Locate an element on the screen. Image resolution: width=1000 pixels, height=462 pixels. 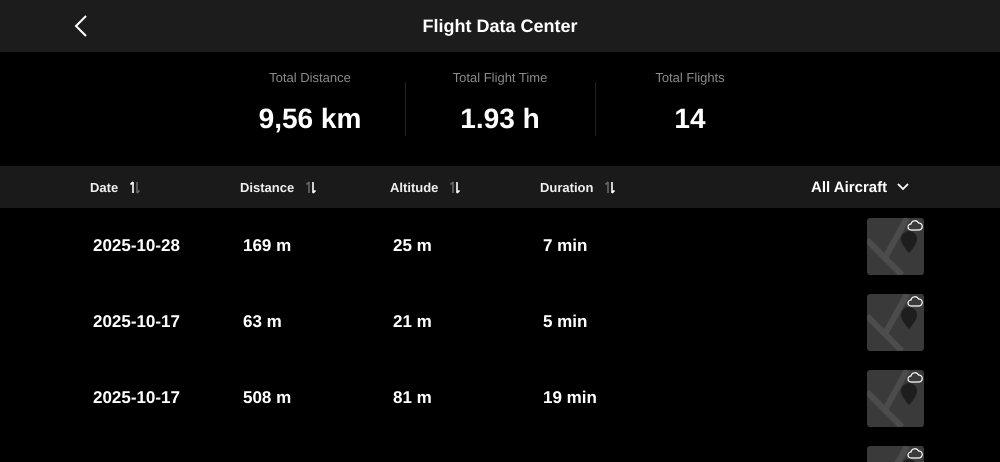
table-cell-text: 63 m is located at coordinates (263, 322).